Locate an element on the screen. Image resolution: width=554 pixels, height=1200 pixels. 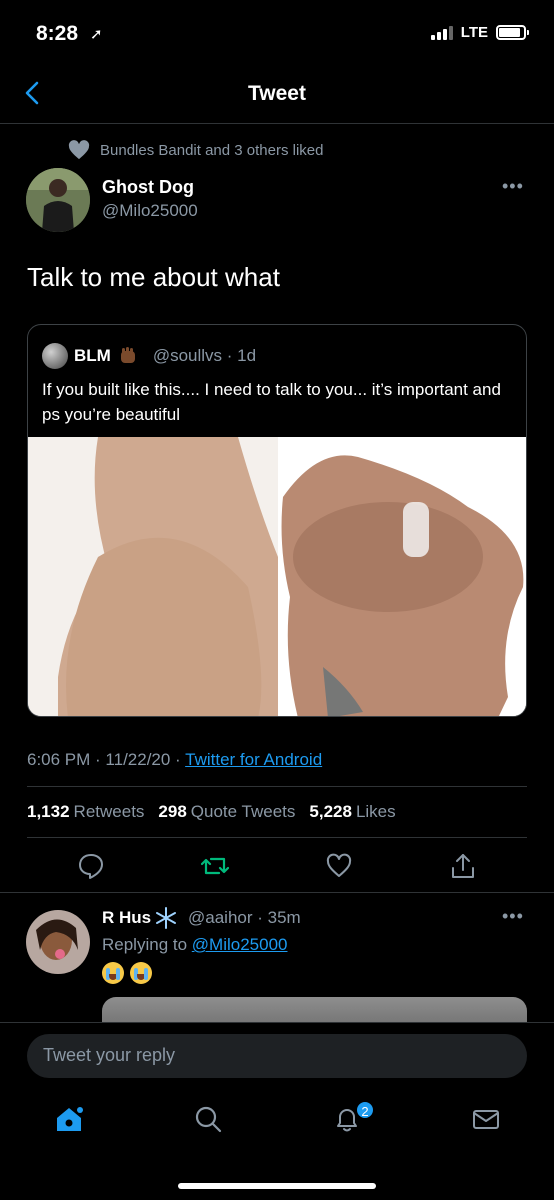
quotes-label: Quote Tweets is located at coordinates (243, 811).